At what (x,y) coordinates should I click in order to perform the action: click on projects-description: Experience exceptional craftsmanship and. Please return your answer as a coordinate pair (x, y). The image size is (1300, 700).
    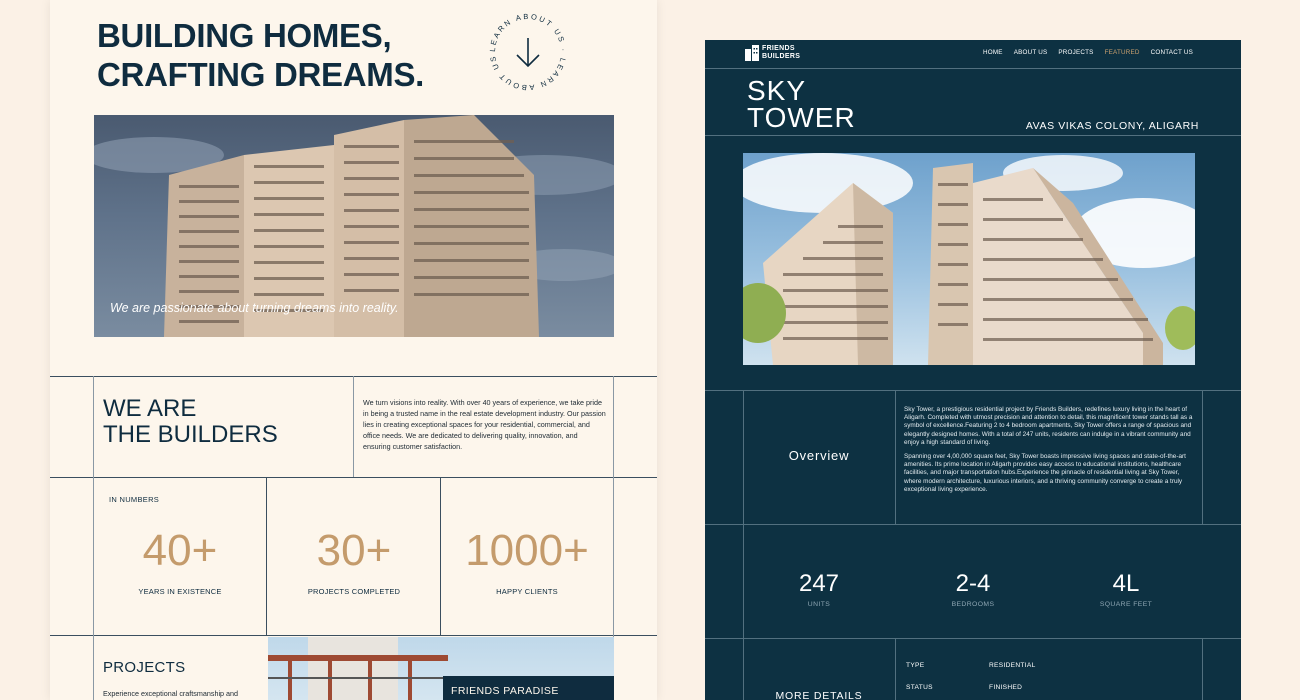
    Looking at the image, I should click on (171, 693).